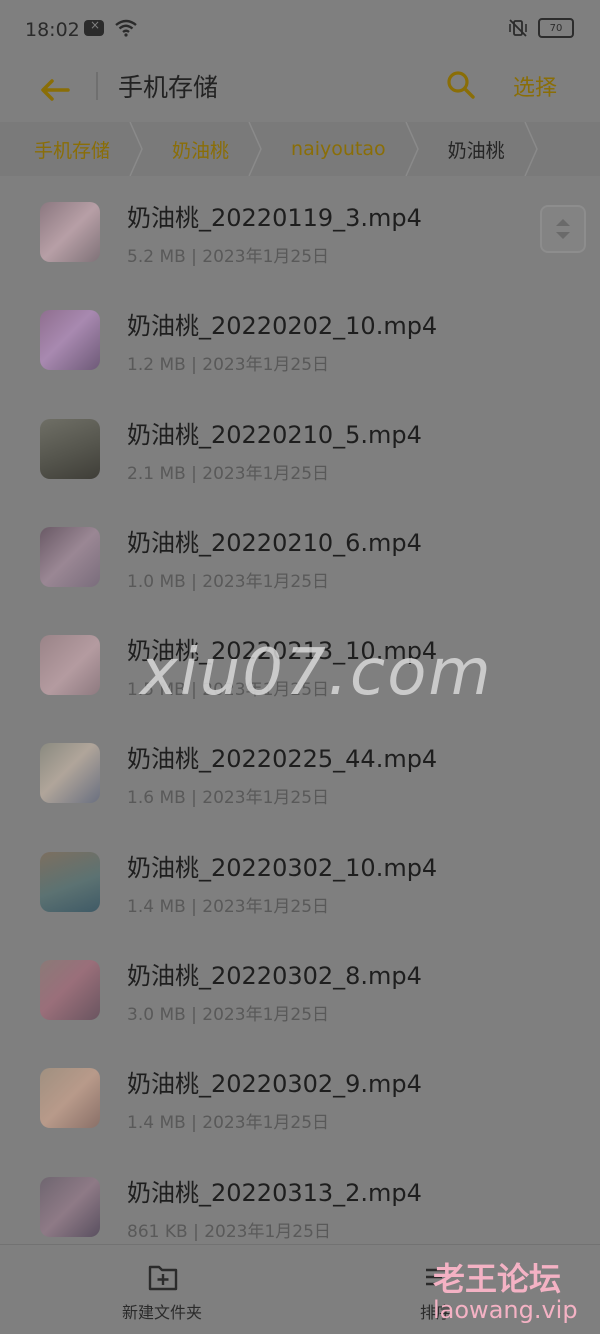 The image size is (600, 1334). What do you see at coordinates (72, 150) in the screenshot?
I see `breadcrumb-label: 手机存储` at bounding box center [72, 150].